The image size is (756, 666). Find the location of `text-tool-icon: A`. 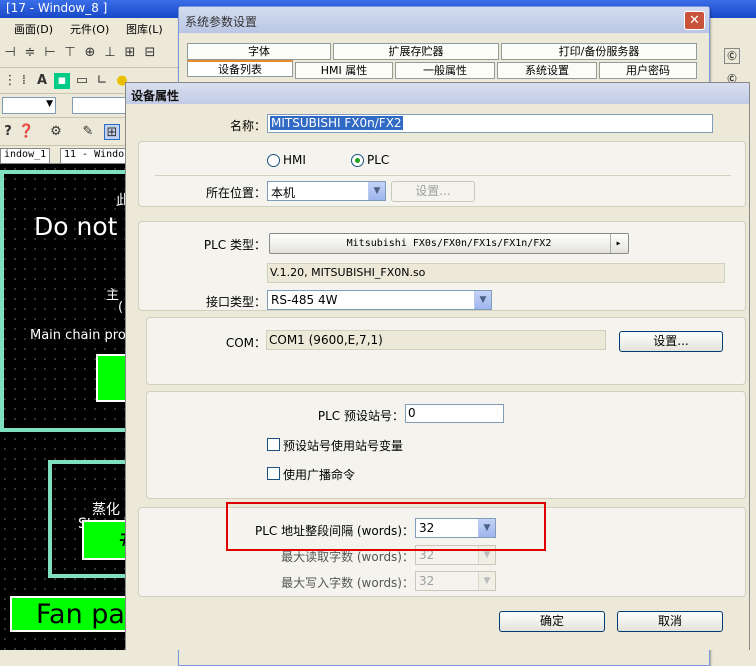

text-tool-icon: A is located at coordinates (42, 81).